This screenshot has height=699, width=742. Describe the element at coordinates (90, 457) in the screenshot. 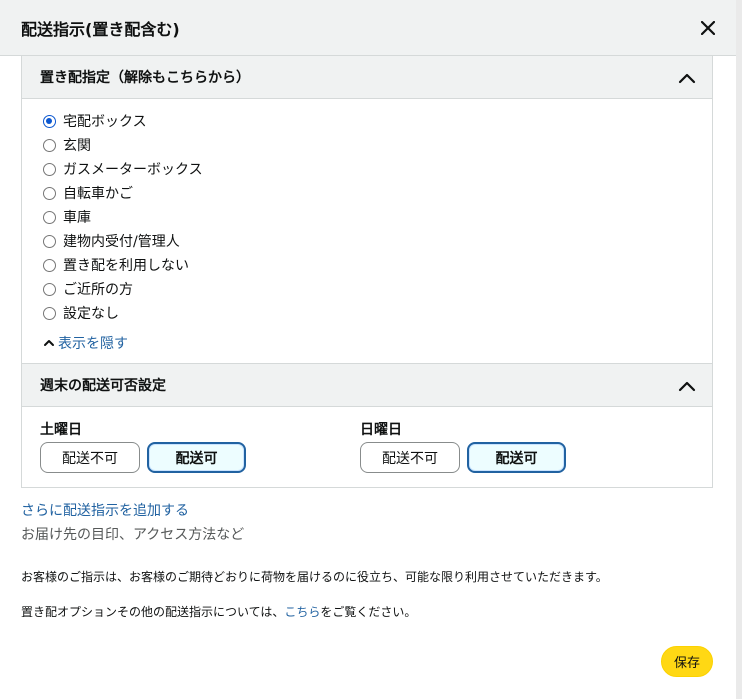

I see `saturday-no-delivery-button: 配送不可` at that location.